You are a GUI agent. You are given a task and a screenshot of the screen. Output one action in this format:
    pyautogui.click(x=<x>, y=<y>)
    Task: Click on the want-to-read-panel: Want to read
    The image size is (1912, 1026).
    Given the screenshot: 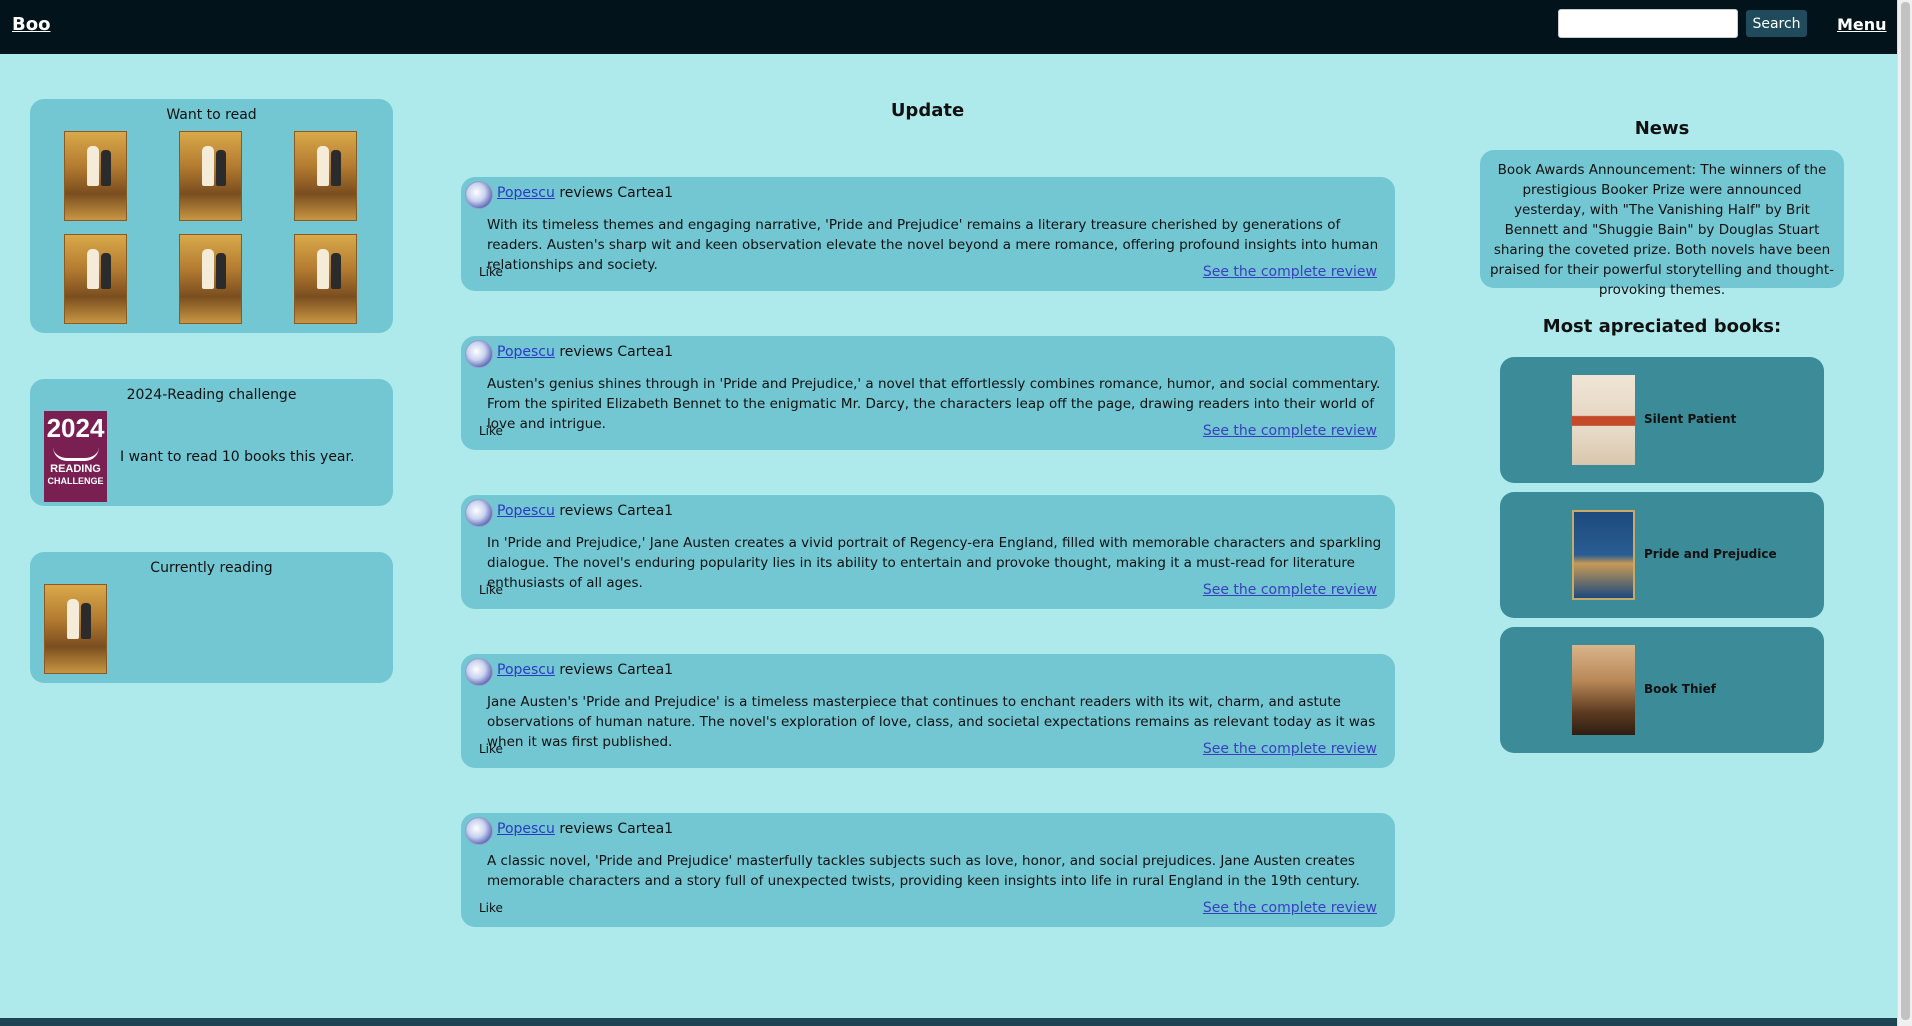 What is the action you would take?
    pyautogui.click(x=211, y=216)
    